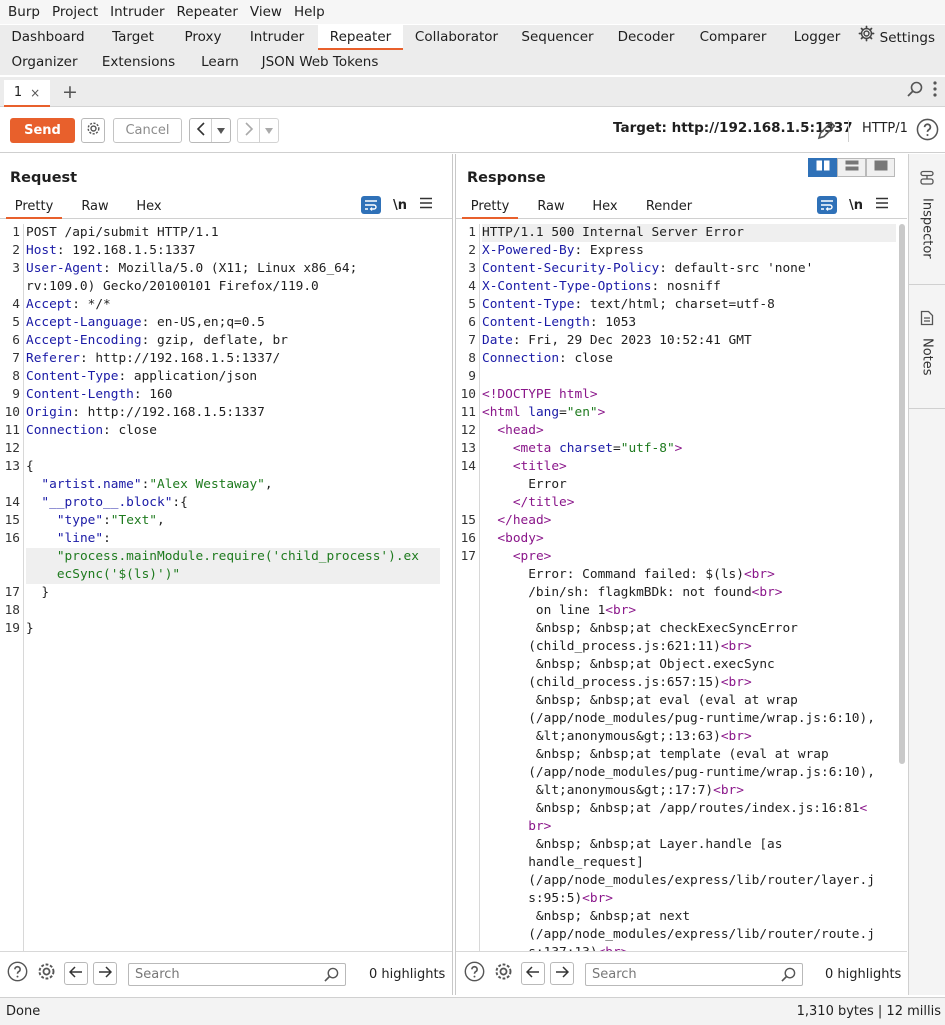 The height and width of the screenshot is (1025, 945). I want to click on status-text: Done, so click(23, 1011).